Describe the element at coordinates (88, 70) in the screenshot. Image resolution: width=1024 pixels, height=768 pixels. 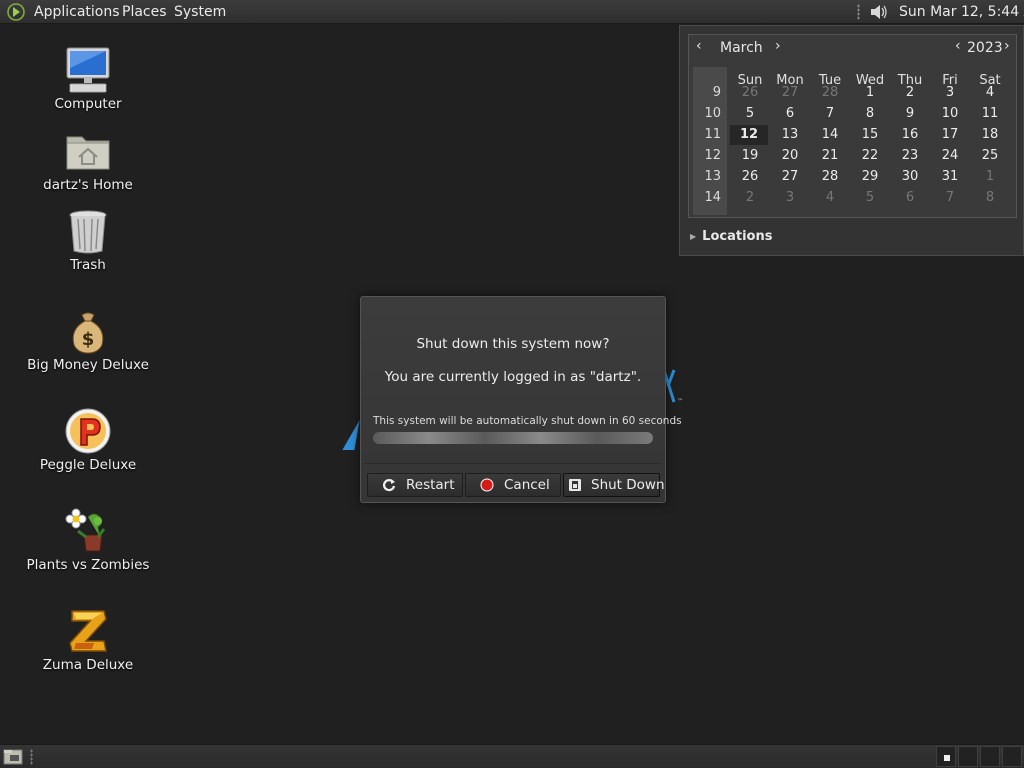
I see `computer-icon` at that location.